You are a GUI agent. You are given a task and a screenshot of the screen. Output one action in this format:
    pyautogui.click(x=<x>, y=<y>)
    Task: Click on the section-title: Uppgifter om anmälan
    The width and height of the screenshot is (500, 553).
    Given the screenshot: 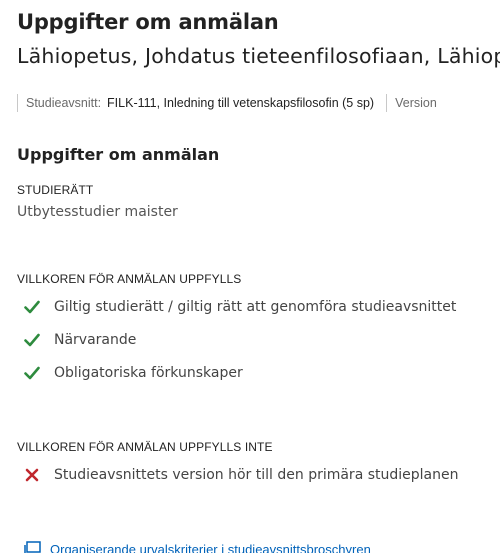 What is the action you would take?
    pyautogui.click(x=118, y=154)
    